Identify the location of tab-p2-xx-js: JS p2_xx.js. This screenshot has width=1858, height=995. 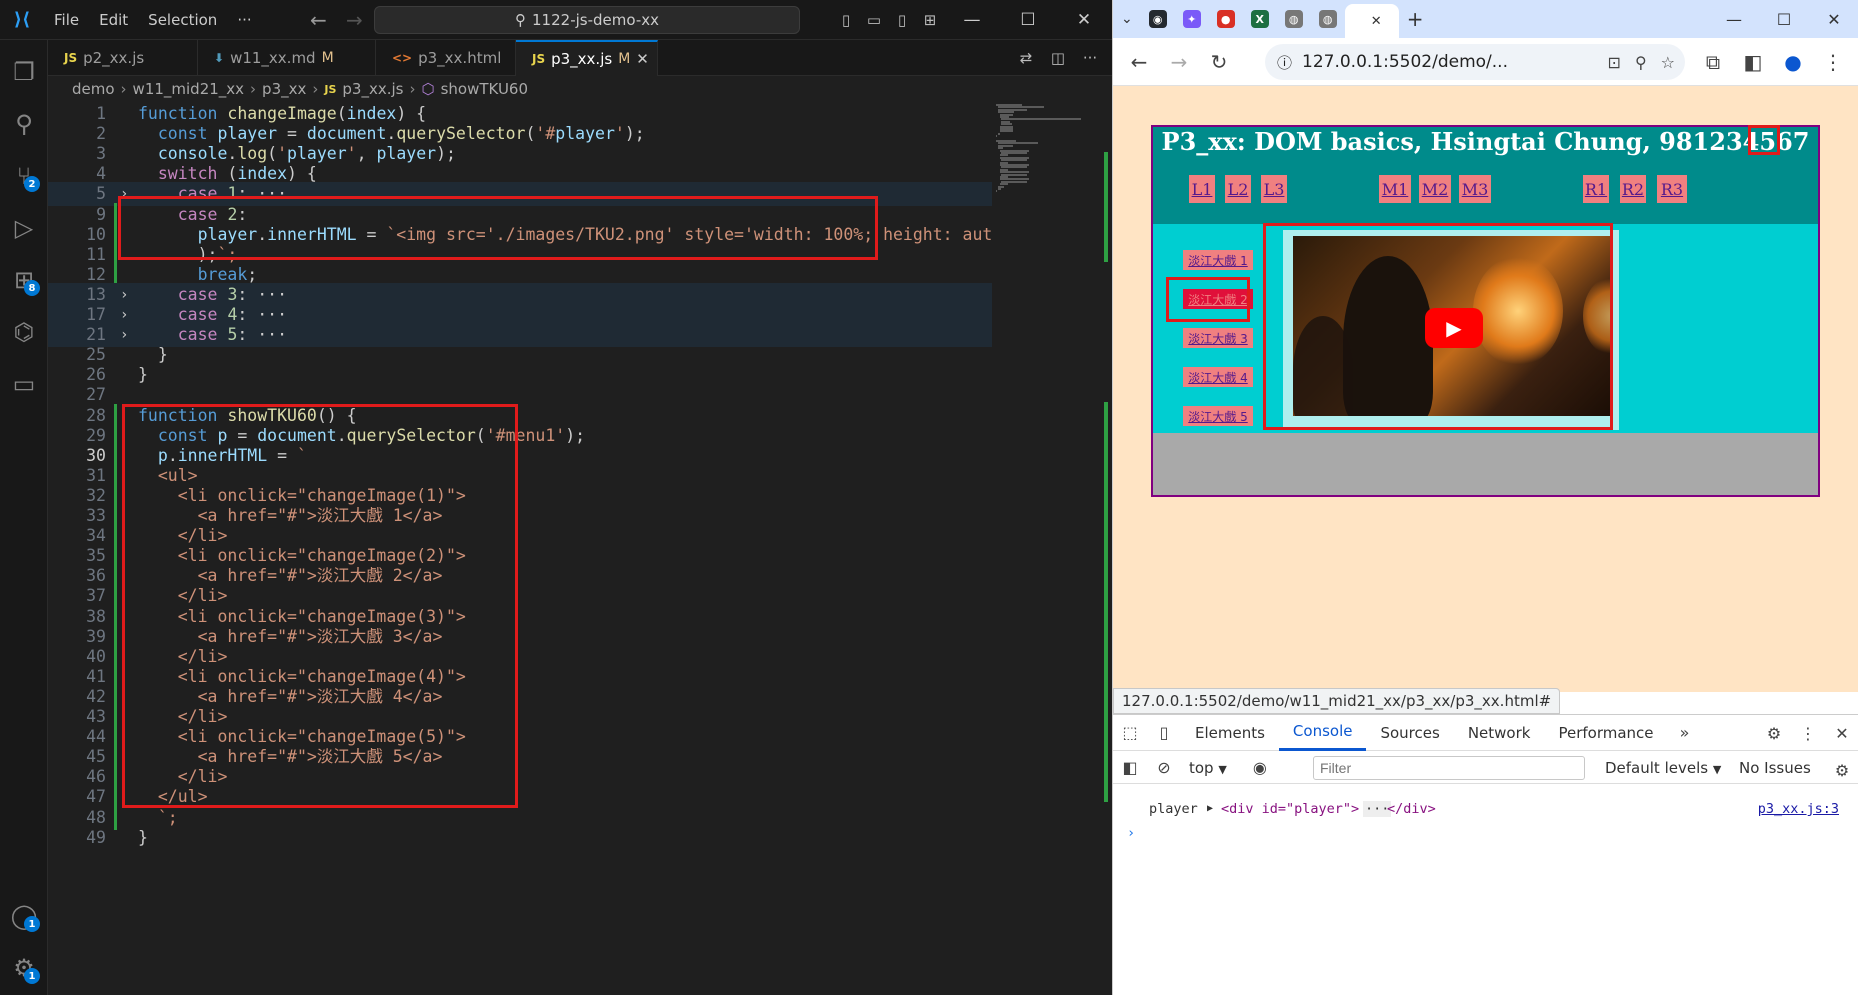
(123, 58).